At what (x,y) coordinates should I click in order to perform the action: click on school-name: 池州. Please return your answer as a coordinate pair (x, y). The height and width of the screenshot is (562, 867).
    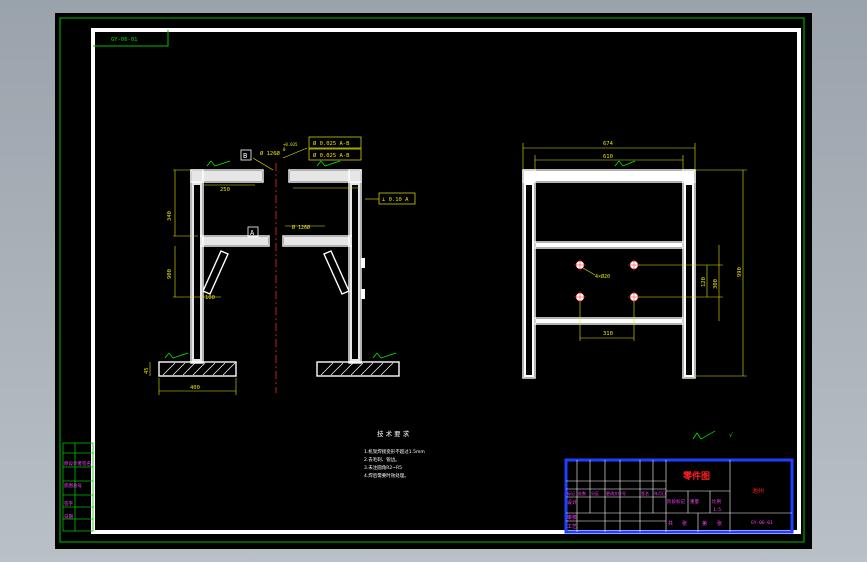
    Looking at the image, I should click on (758, 491).